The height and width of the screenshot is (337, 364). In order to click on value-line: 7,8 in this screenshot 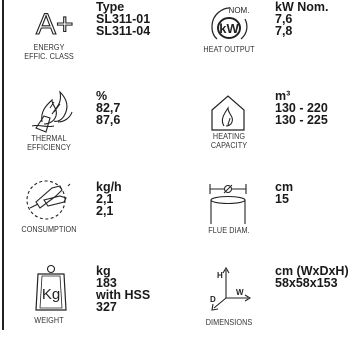, I will do `click(284, 31)`.